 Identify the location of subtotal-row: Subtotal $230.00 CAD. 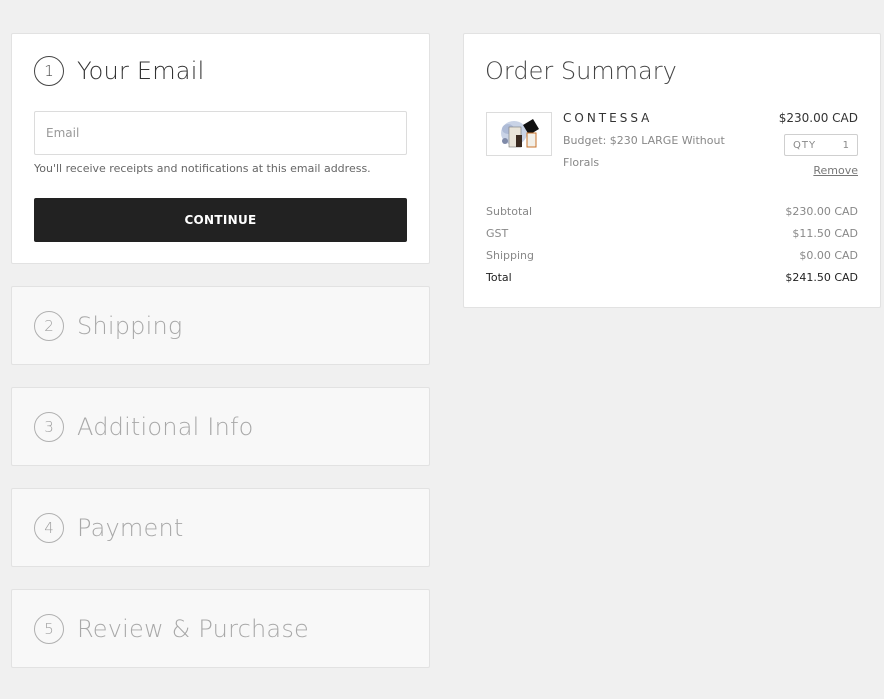
(672, 212).